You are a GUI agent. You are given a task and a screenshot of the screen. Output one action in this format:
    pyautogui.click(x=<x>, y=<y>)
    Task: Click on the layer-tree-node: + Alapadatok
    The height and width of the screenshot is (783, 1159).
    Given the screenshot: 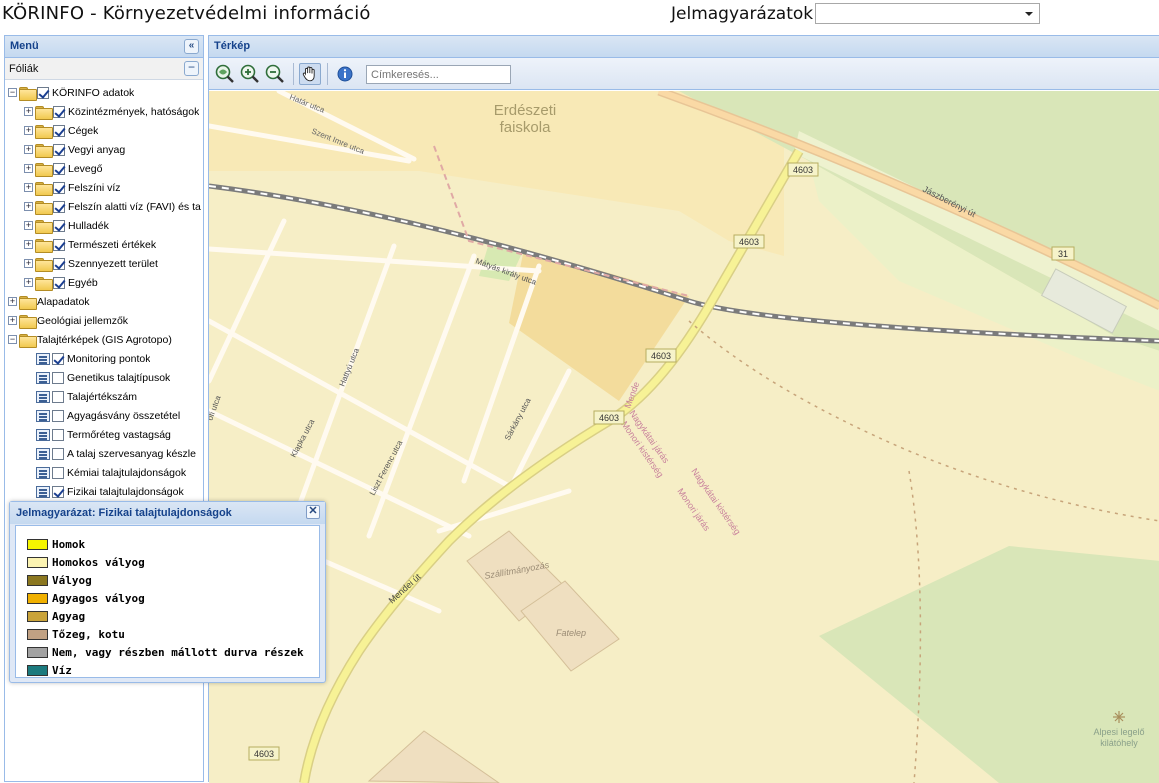 What is the action you would take?
    pyautogui.click(x=49, y=301)
    